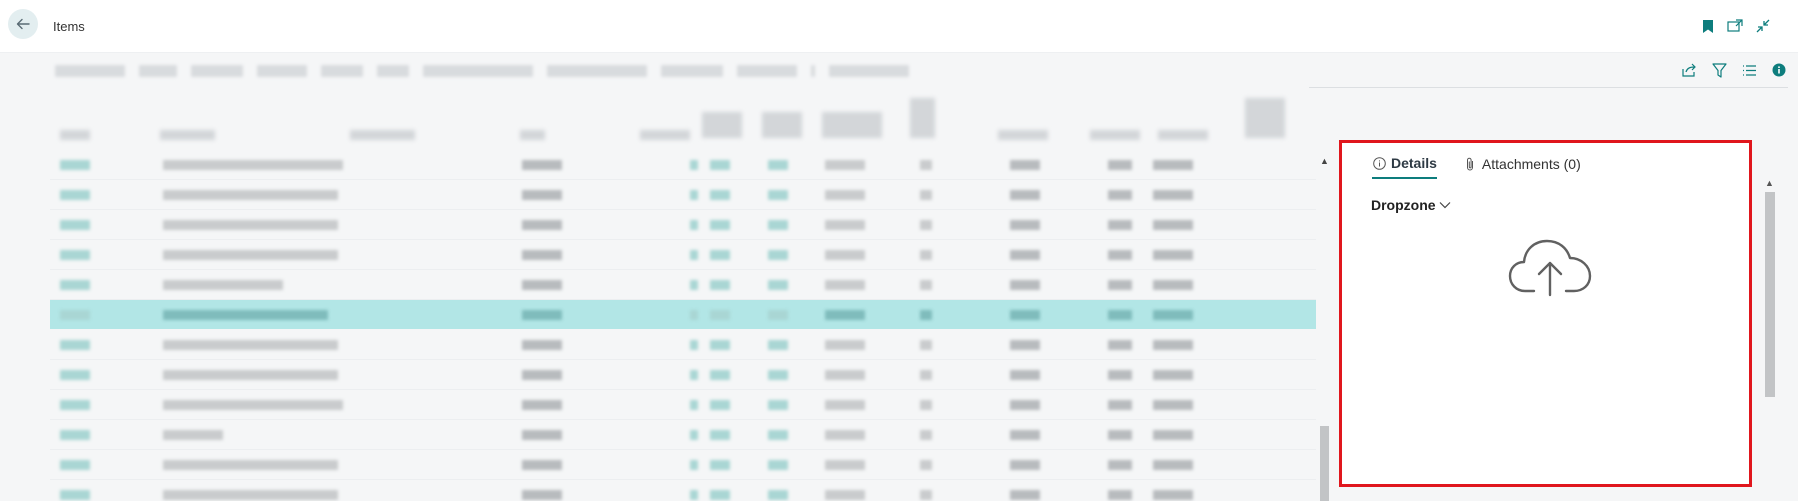 This screenshot has height=501, width=1798. I want to click on factbox-scrollbar: ▲, so click(1769, 339).